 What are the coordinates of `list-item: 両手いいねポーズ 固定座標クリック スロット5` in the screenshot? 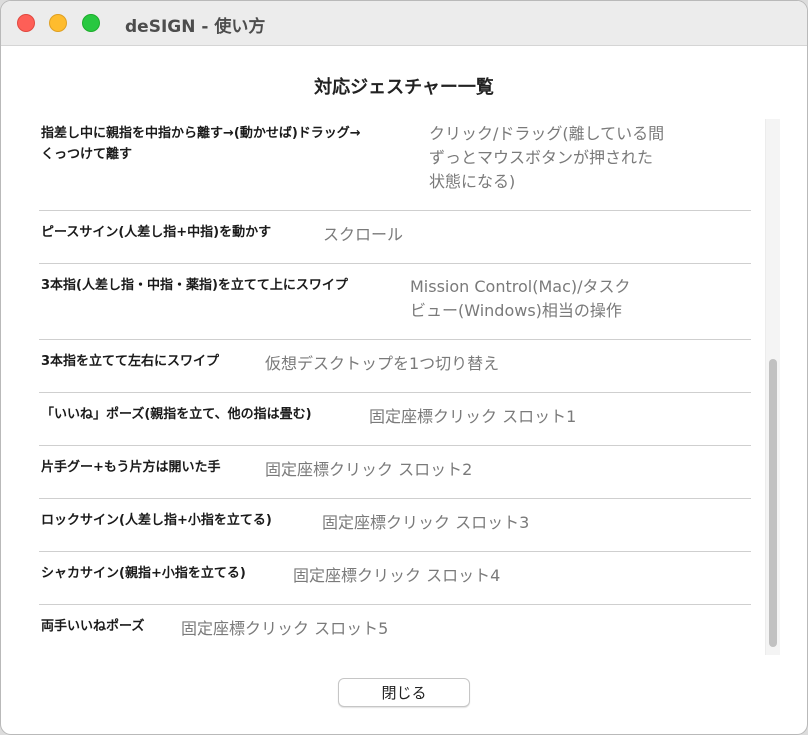 It's located at (395, 630).